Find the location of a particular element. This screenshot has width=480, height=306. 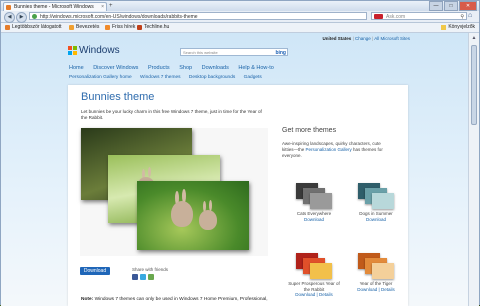

window-controls: — □ ✕ is located at coordinates (453, 6).